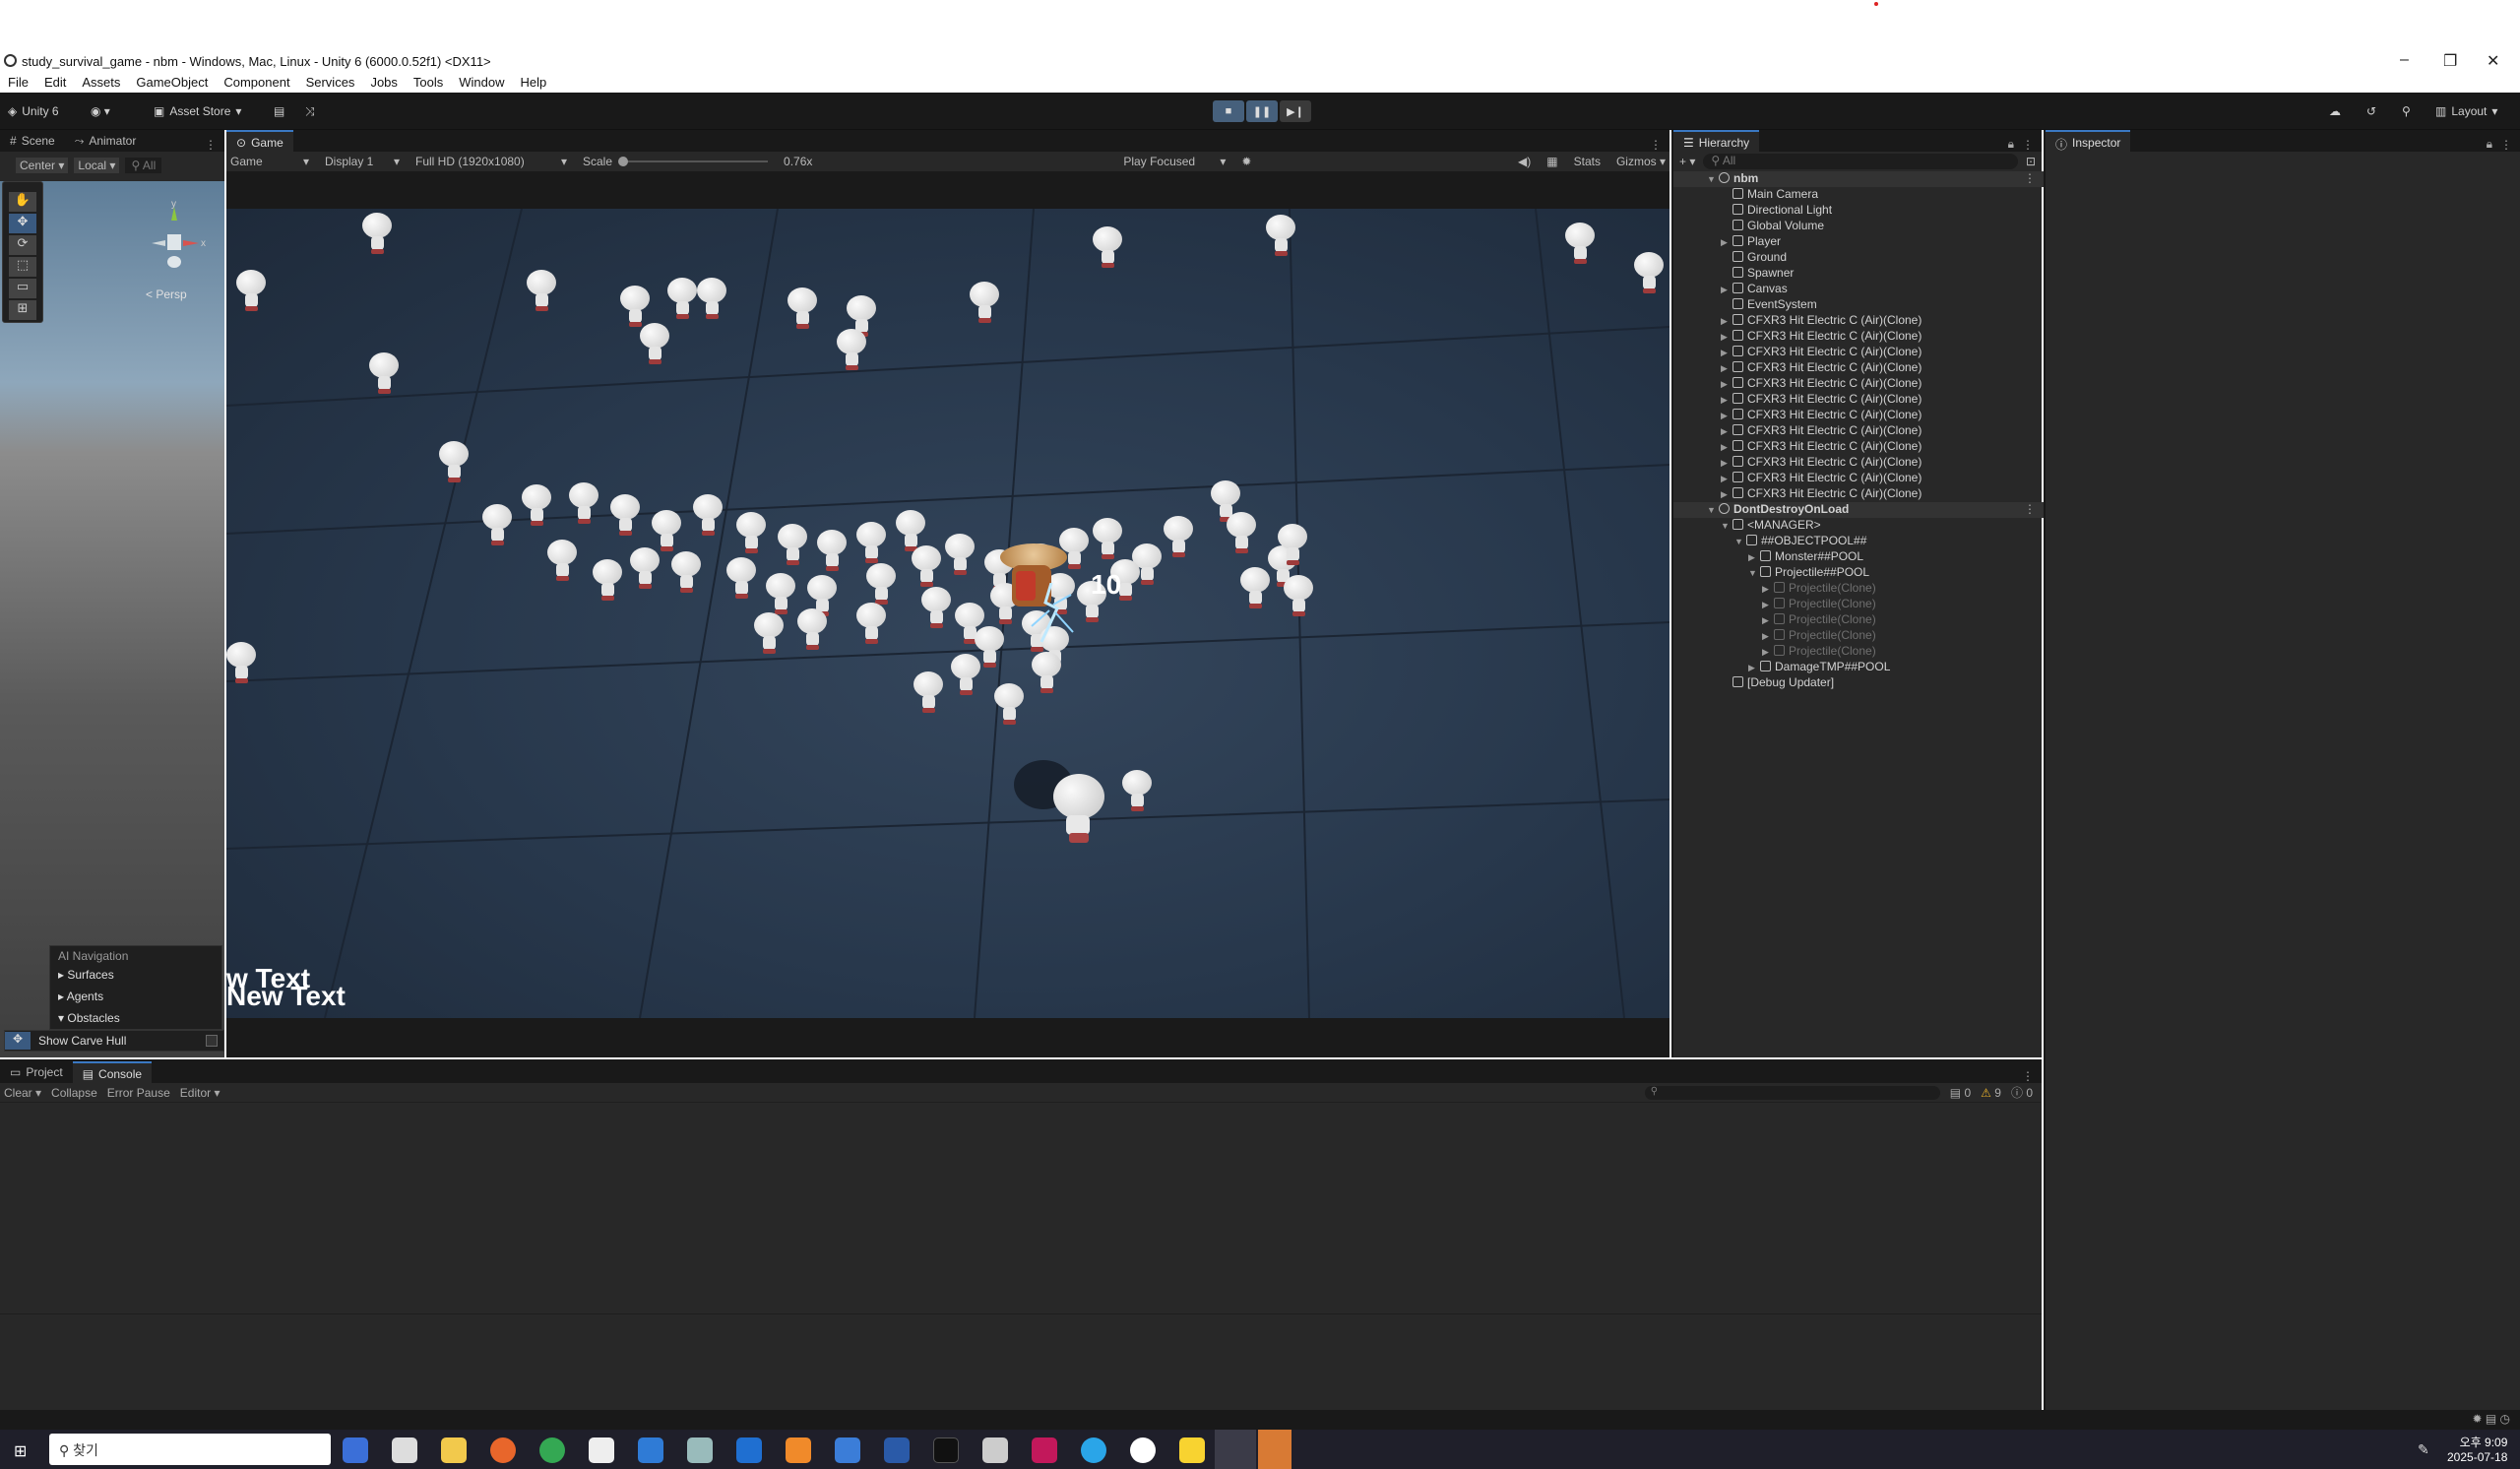 The image size is (2520, 1469). I want to click on hierarchy-search: ⚲ All, so click(1860, 161).